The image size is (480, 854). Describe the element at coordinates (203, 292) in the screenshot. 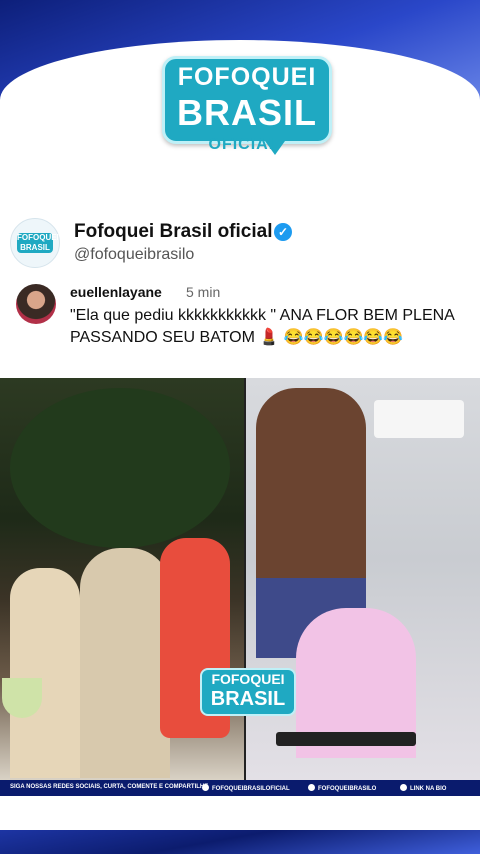

I see `comment-timestamp: 5 min` at that location.